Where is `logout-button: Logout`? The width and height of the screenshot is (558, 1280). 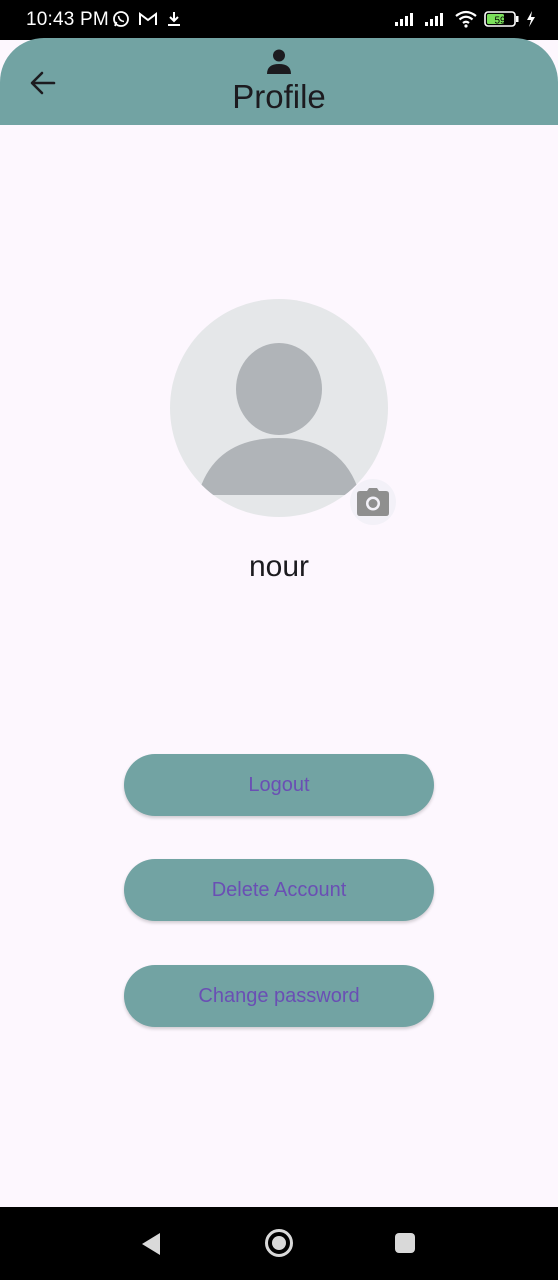 logout-button: Logout is located at coordinates (279, 785).